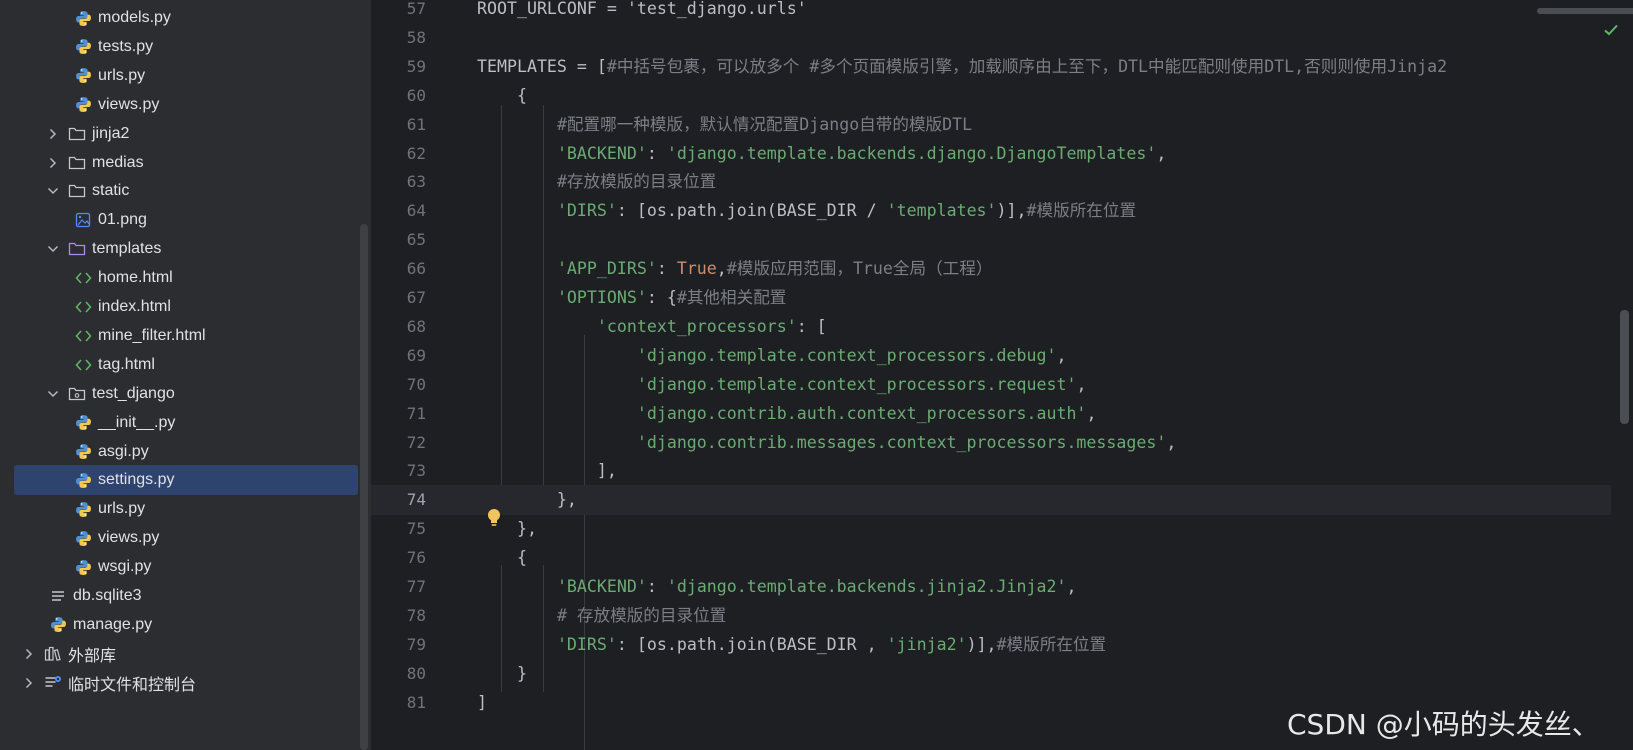  What do you see at coordinates (991, 96) in the screenshot?
I see `code-line: 60 {` at bounding box center [991, 96].